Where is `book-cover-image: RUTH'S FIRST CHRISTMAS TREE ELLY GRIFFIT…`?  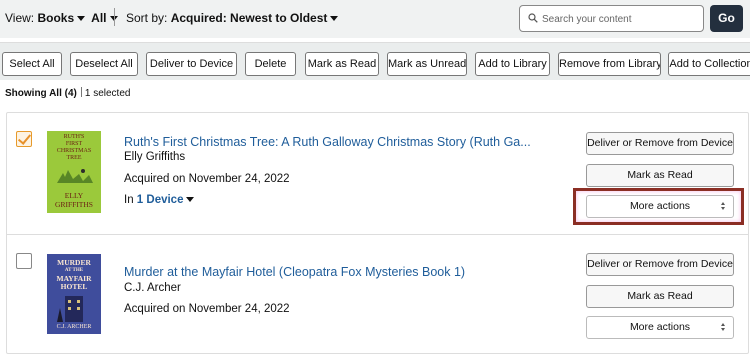
book-cover-image: RUTH'S FIRST CHRISTMAS TREE ELLY GRIFFIT… is located at coordinates (74, 172).